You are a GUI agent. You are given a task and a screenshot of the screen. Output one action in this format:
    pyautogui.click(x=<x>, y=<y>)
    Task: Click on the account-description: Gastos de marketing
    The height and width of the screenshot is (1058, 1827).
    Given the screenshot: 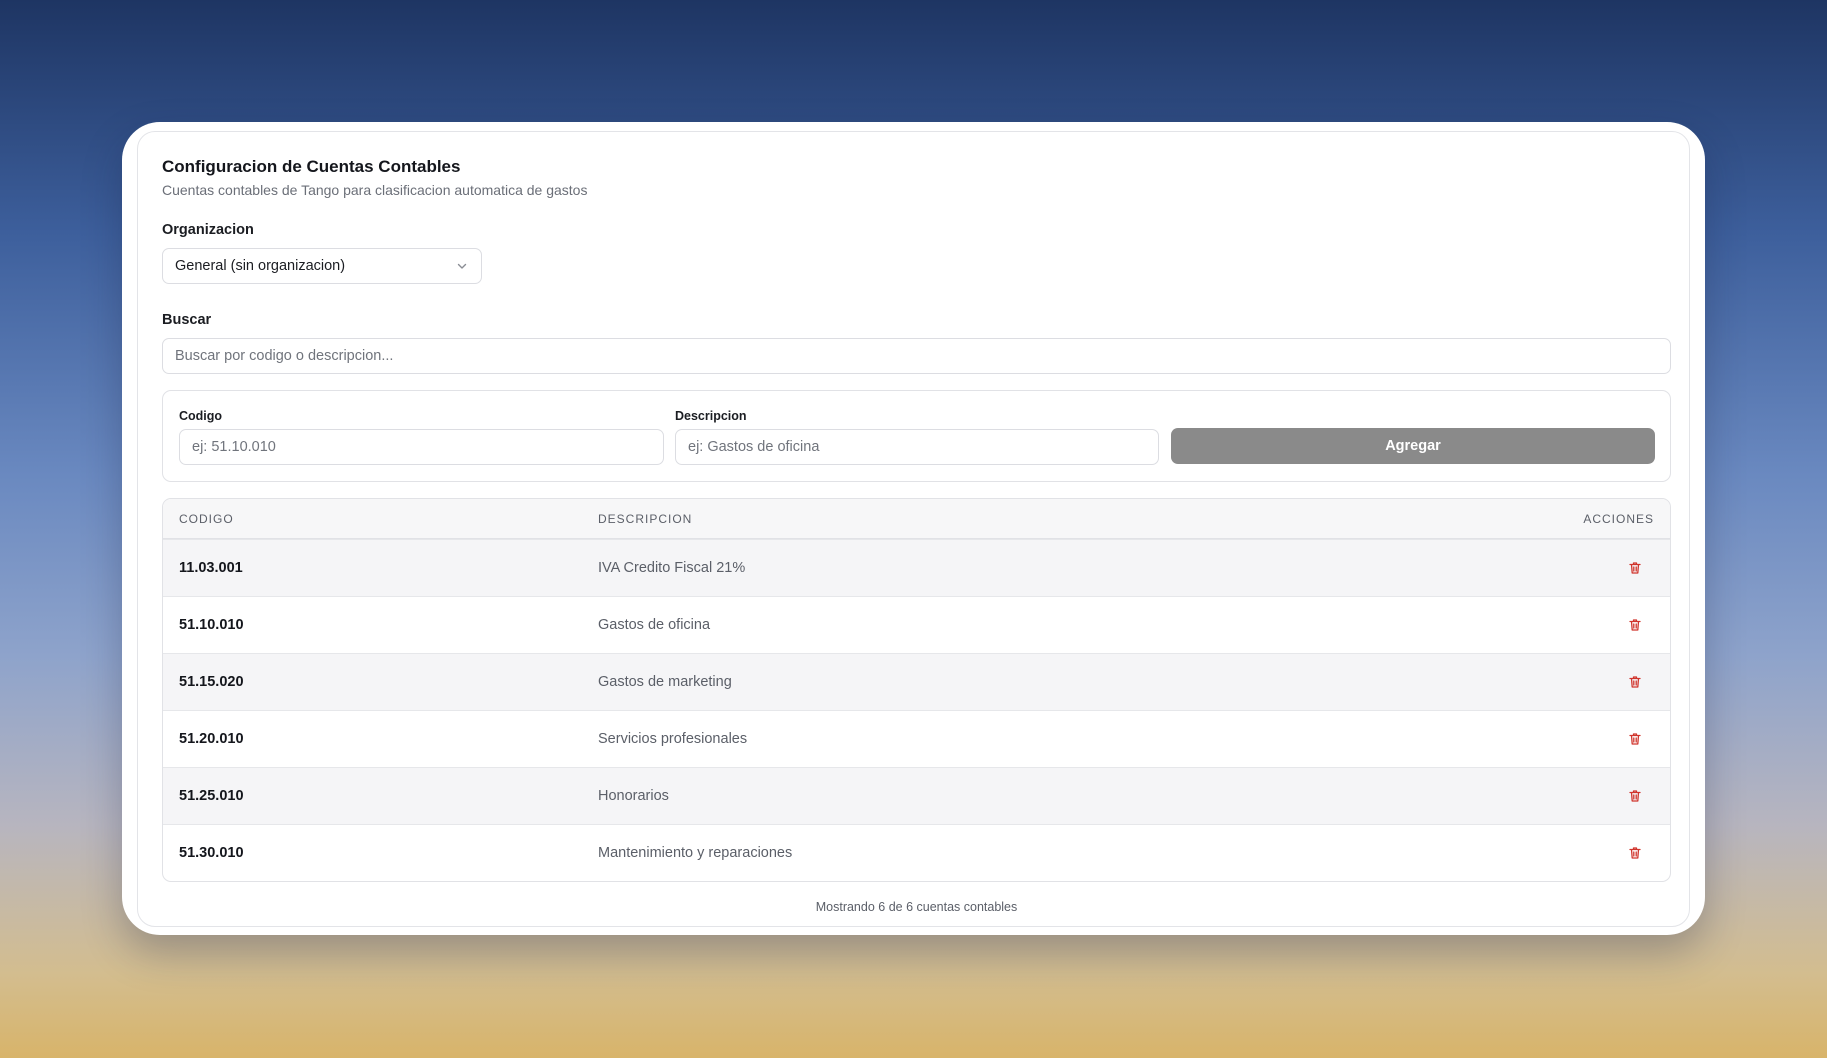 What is the action you would take?
    pyautogui.click(x=665, y=682)
    